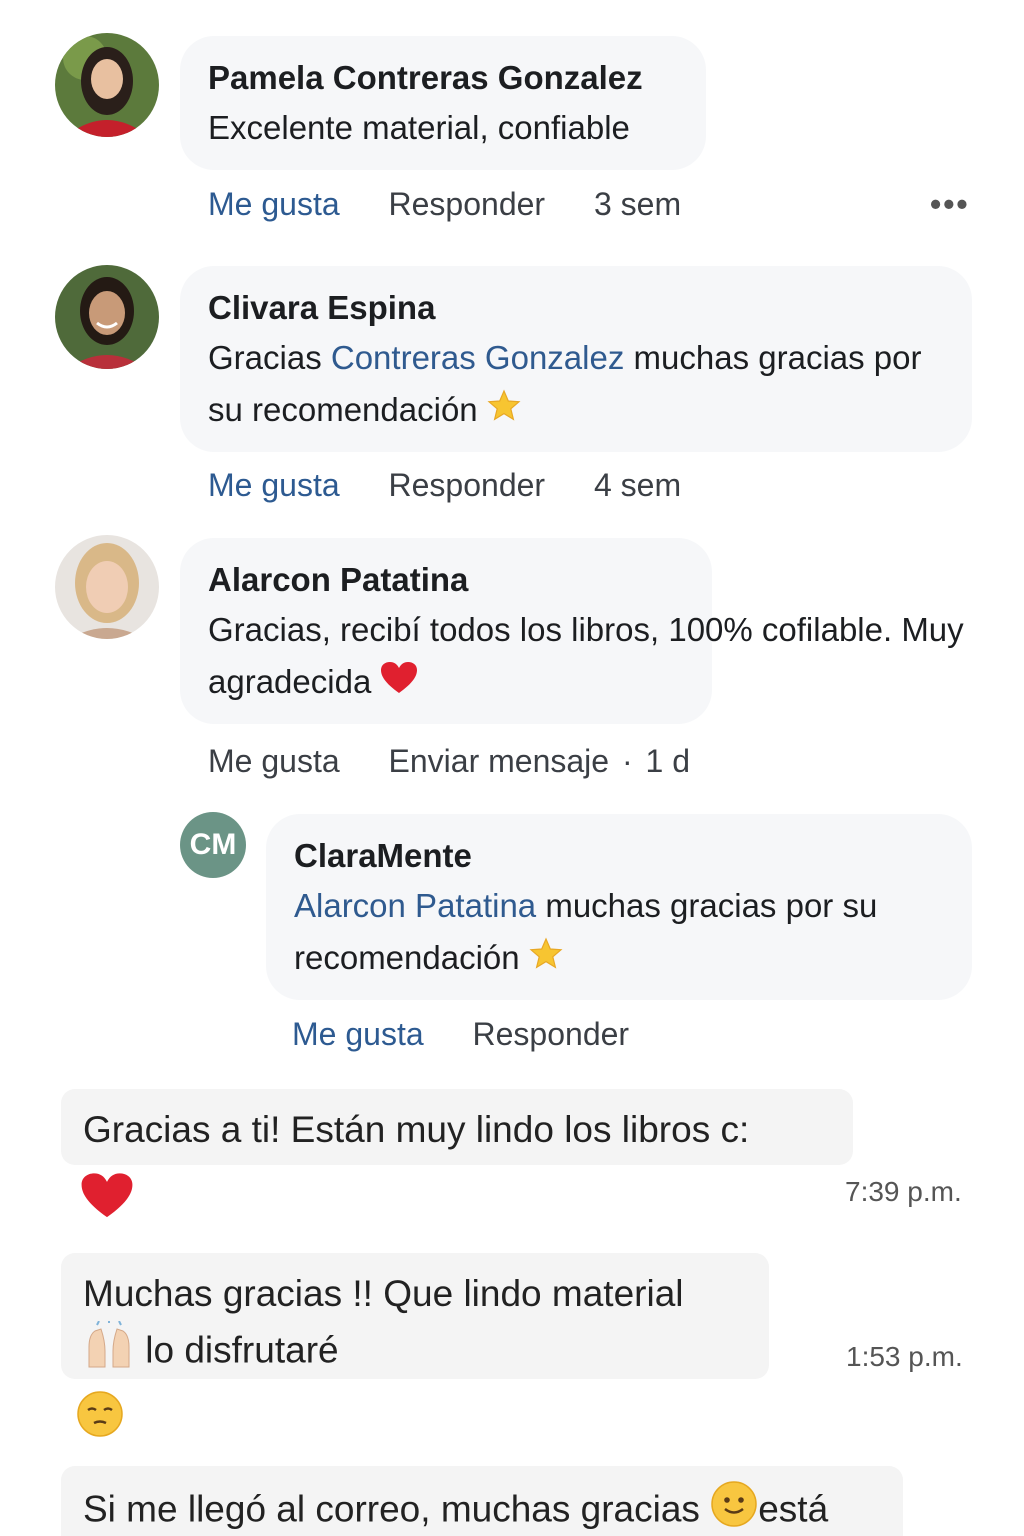  I want to click on comment-actions: Me gusta Enviar mensaje · 1 d, so click(449, 761).